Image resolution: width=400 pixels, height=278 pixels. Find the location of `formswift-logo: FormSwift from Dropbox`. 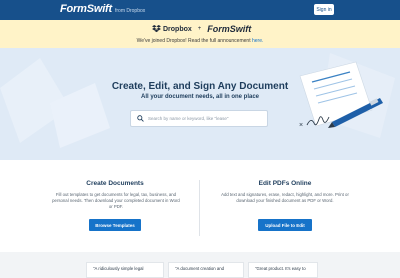

formswift-logo: FormSwift from Dropbox is located at coordinates (102, 9).